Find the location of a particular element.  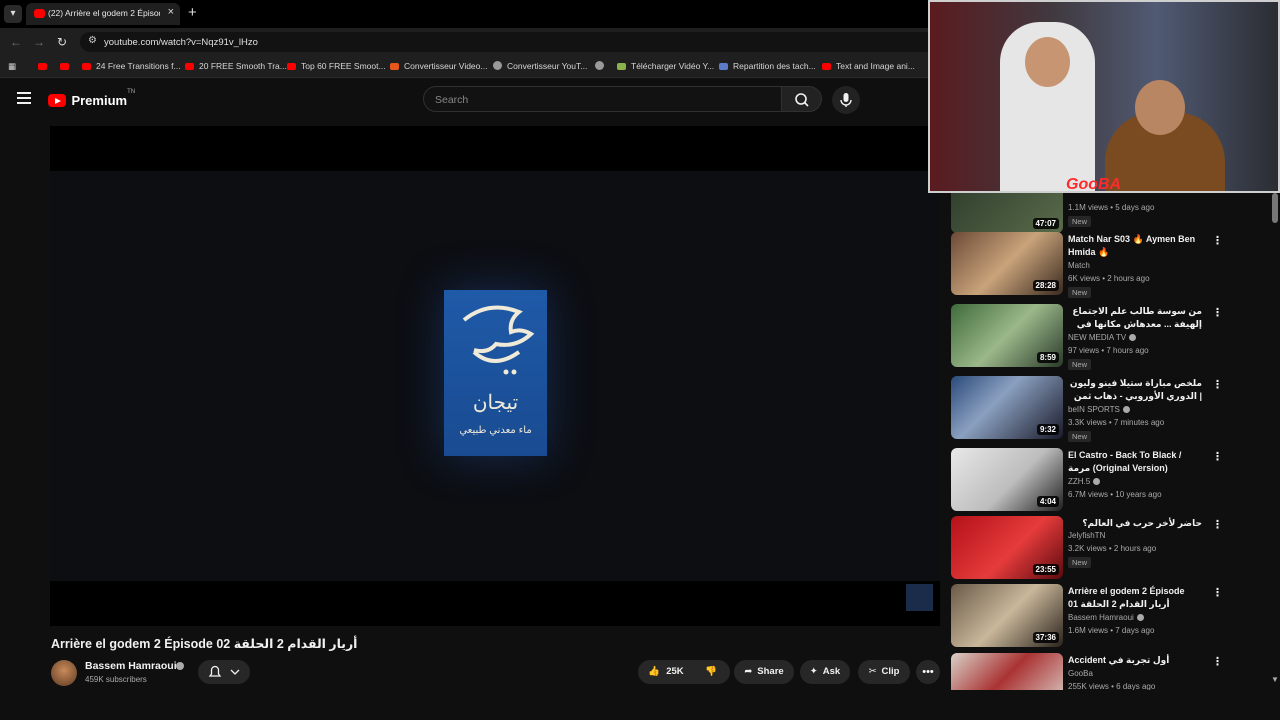

subscriber-count: 459K subscribers is located at coordinates (116, 679).